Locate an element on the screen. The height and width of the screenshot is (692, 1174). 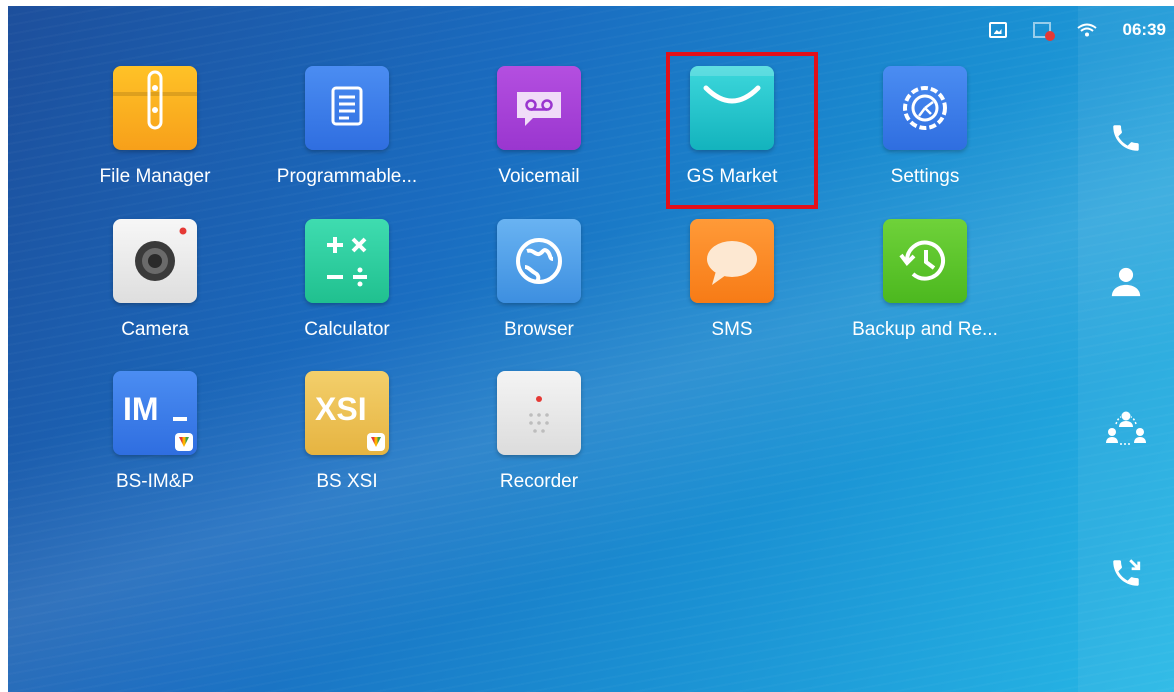
network-error-icon is located at coordinates (1043, 31).